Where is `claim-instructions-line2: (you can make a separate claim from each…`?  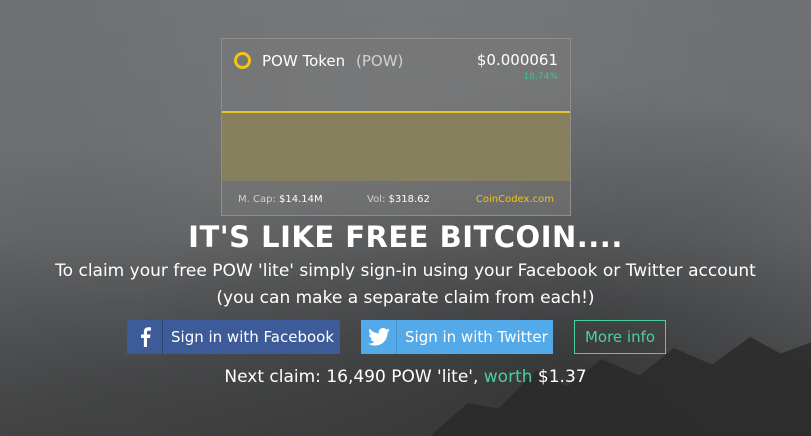 claim-instructions-line2: (you can make a separate claim from each… is located at coordinates (405, 298).